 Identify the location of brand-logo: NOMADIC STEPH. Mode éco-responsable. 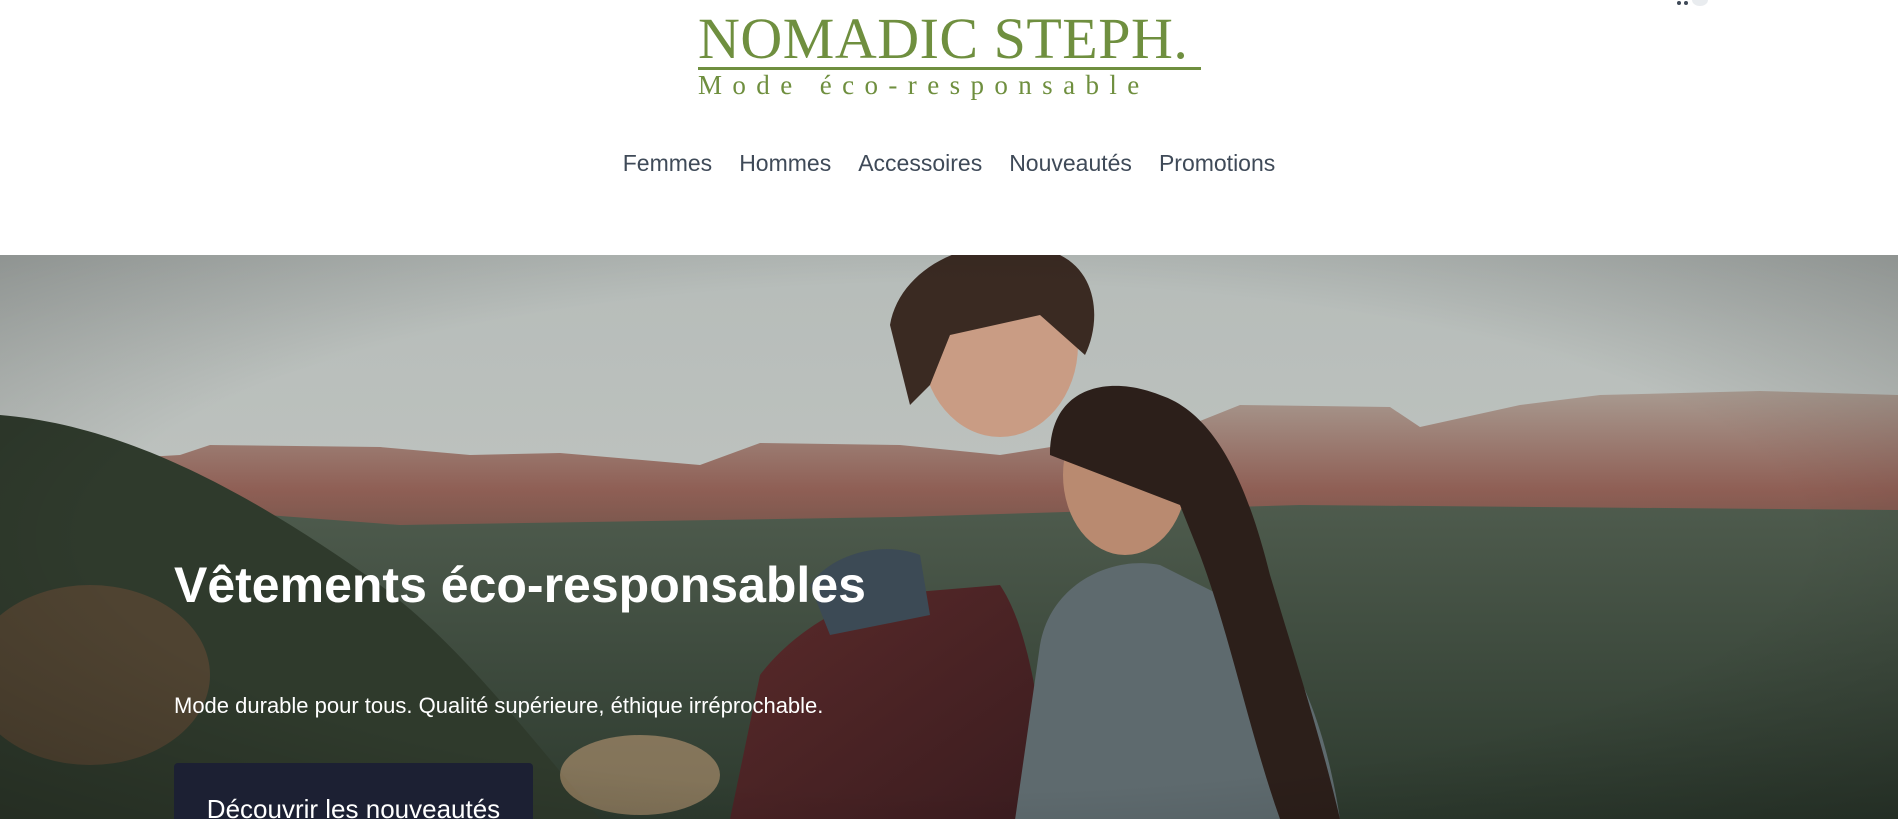
(950, 54).